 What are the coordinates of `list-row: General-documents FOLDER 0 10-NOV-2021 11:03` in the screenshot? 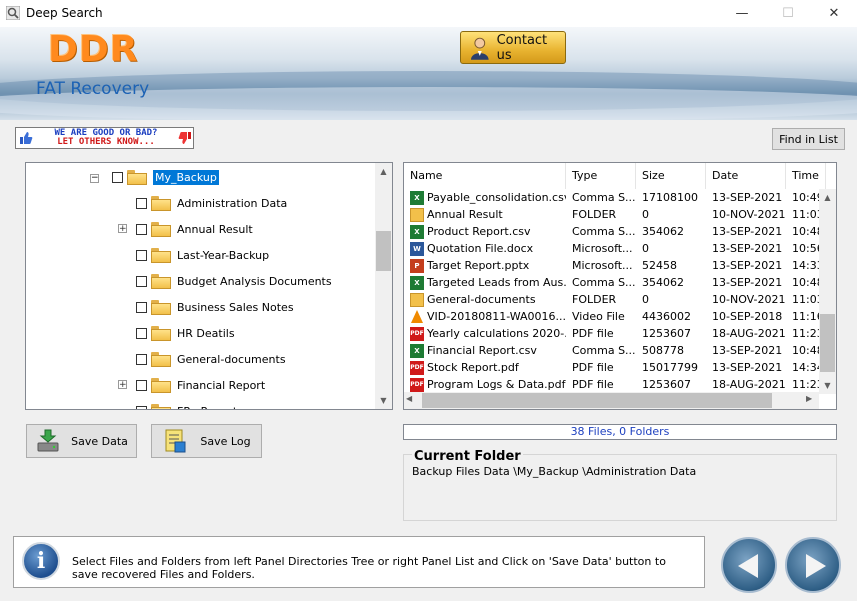 It's located at (612, 299).